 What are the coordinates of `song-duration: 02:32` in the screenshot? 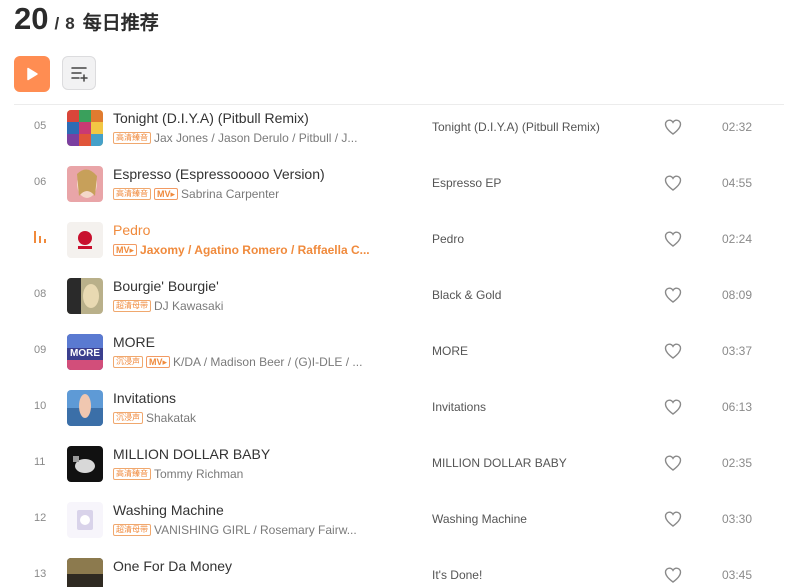 It's located at (737, 127).